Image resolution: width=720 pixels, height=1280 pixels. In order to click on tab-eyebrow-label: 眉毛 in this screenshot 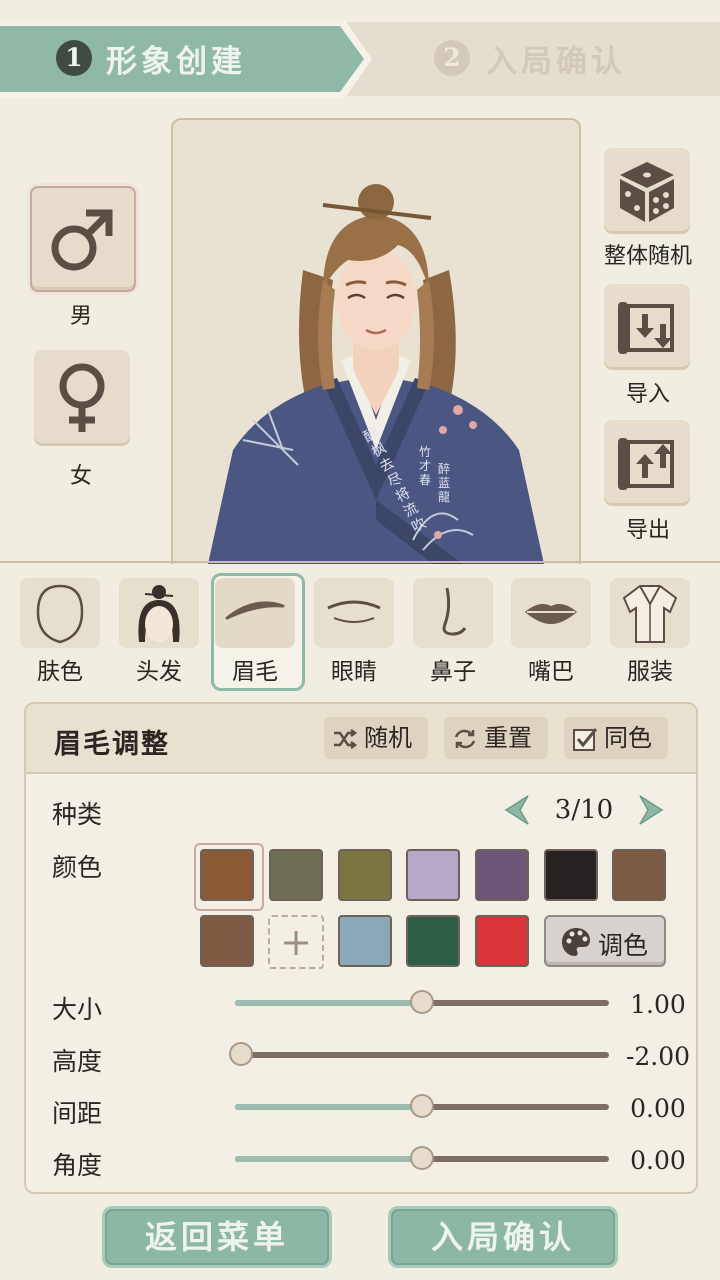, I will do `click(255, 672)`.